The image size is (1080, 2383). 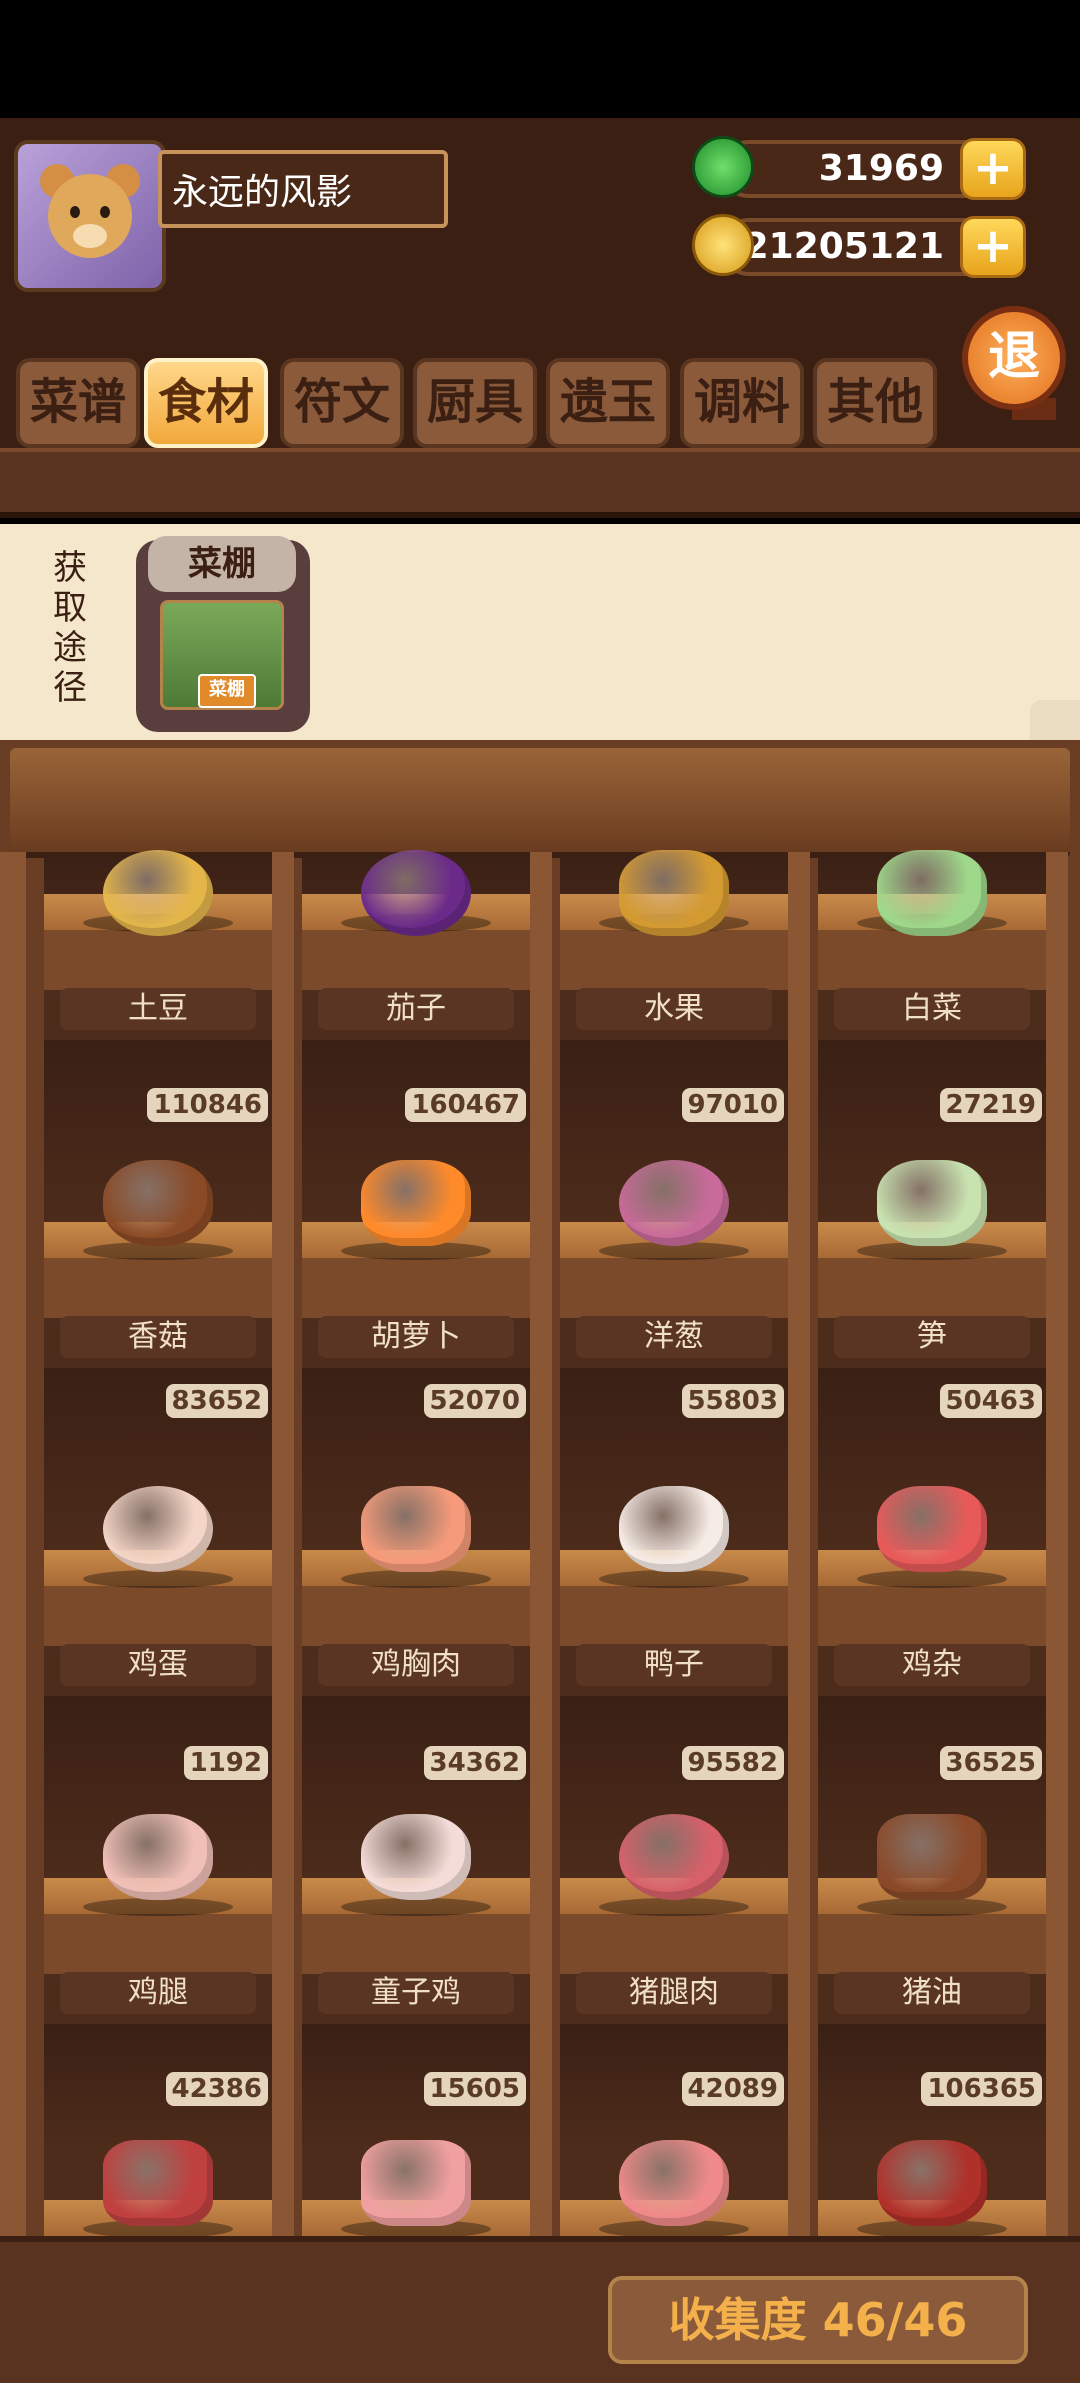 What do you see at coordinates (732, 1763) in the screenshot?
I see `ingredient-count: 95582` at bounding box center [732, 1763].